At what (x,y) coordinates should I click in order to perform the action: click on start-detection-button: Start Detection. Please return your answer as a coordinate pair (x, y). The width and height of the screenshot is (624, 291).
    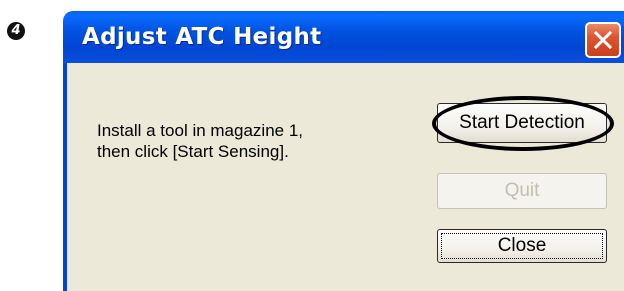
    Looking at the image, I should click on (522, 123).